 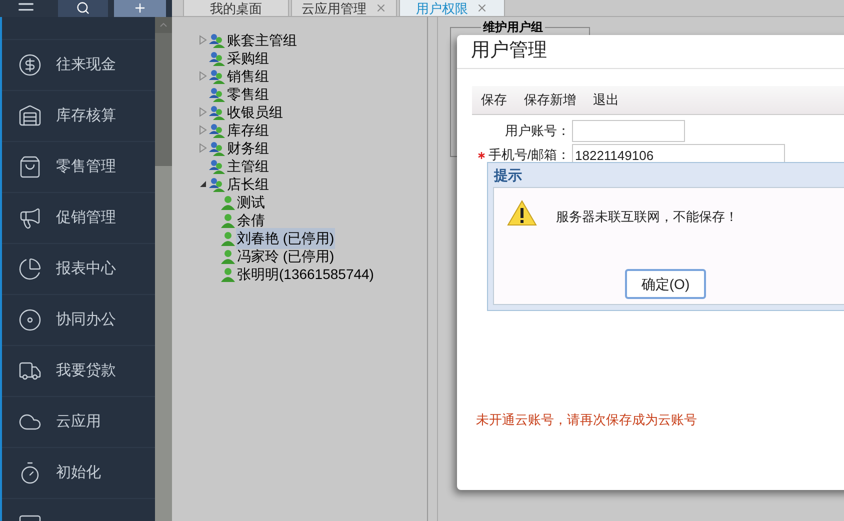 I want to click on tree-item: 店长组, so click(x=248, y=184).